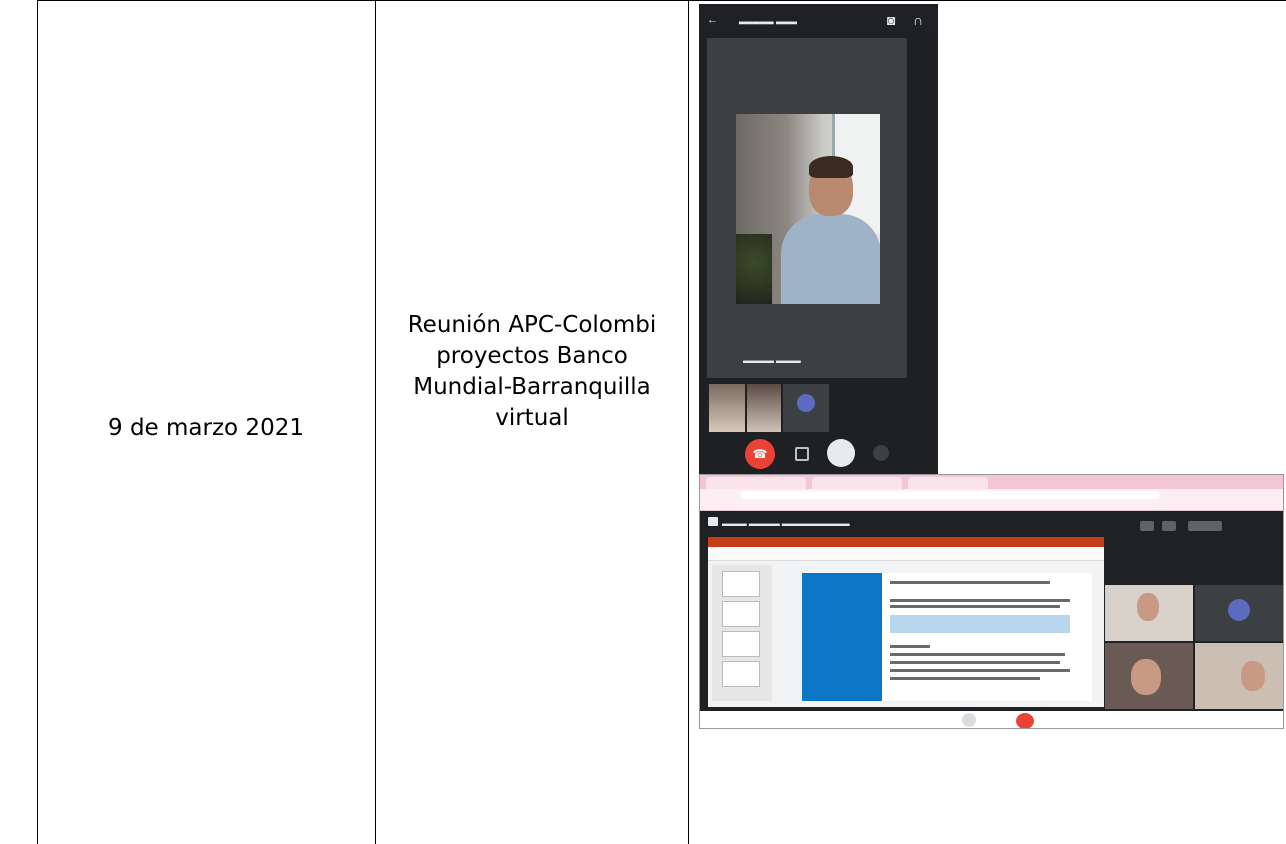 This screenshot has height=844, width=1286. Describe the element at coordinates (980, 624) in the screenshot. I see `slide-highlight` at that location.